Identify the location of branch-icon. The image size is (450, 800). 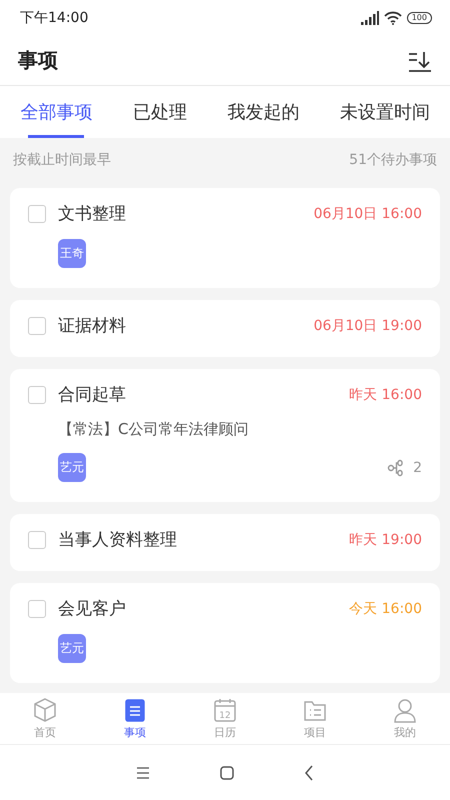
(396, 467).